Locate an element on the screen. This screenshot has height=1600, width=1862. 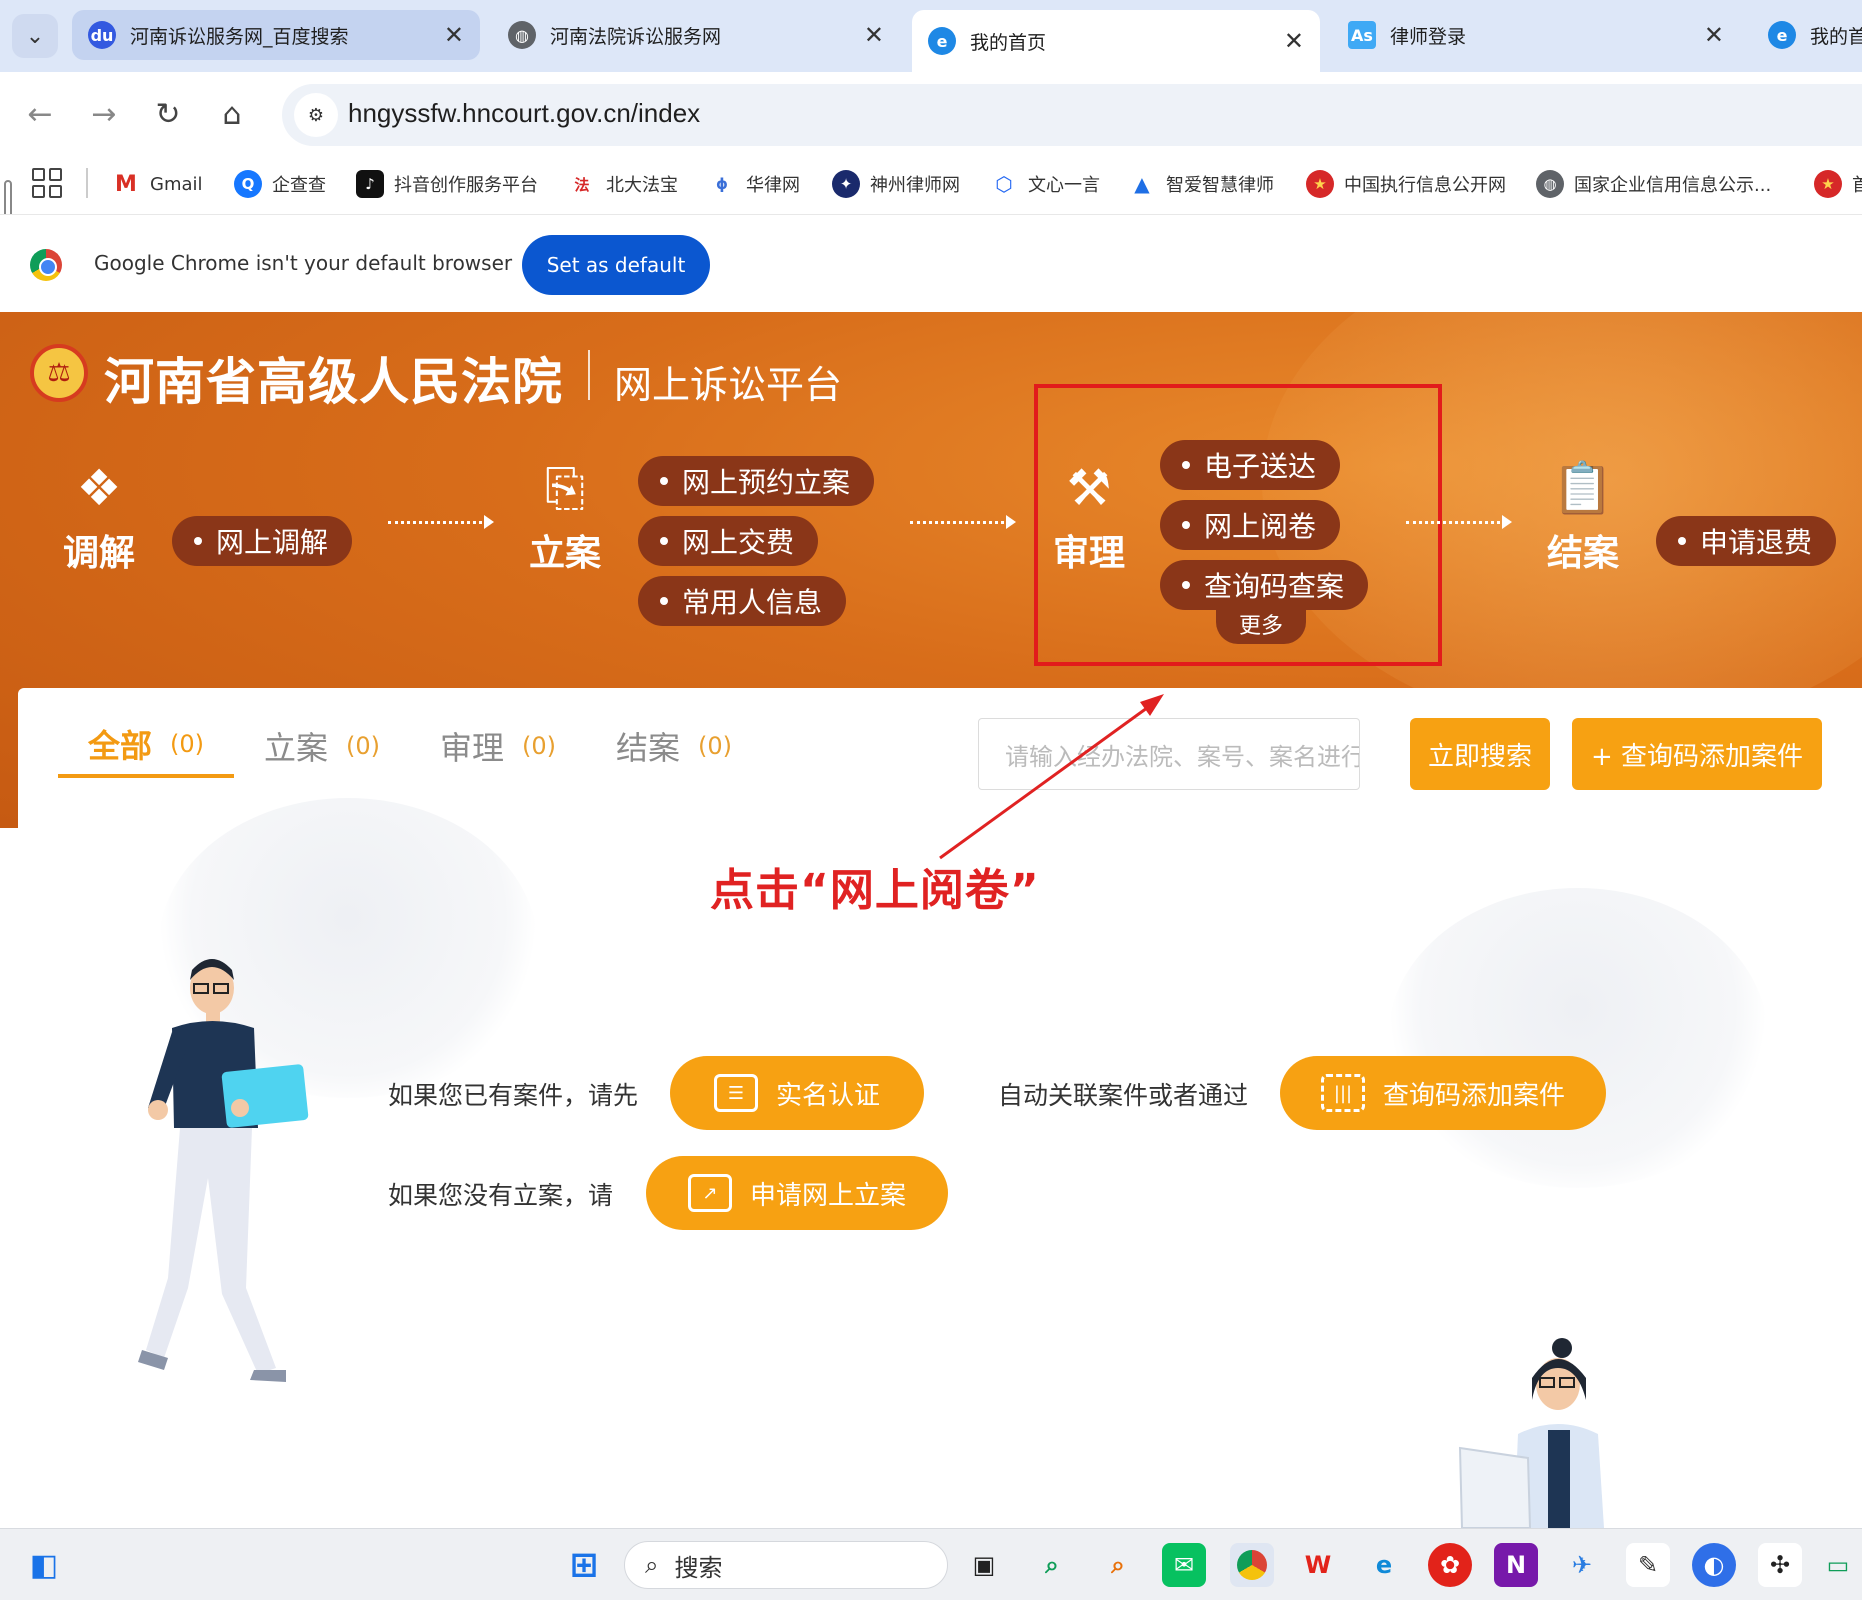
stage-closing: 📋 结案 is located at coordinates (1583, 517).